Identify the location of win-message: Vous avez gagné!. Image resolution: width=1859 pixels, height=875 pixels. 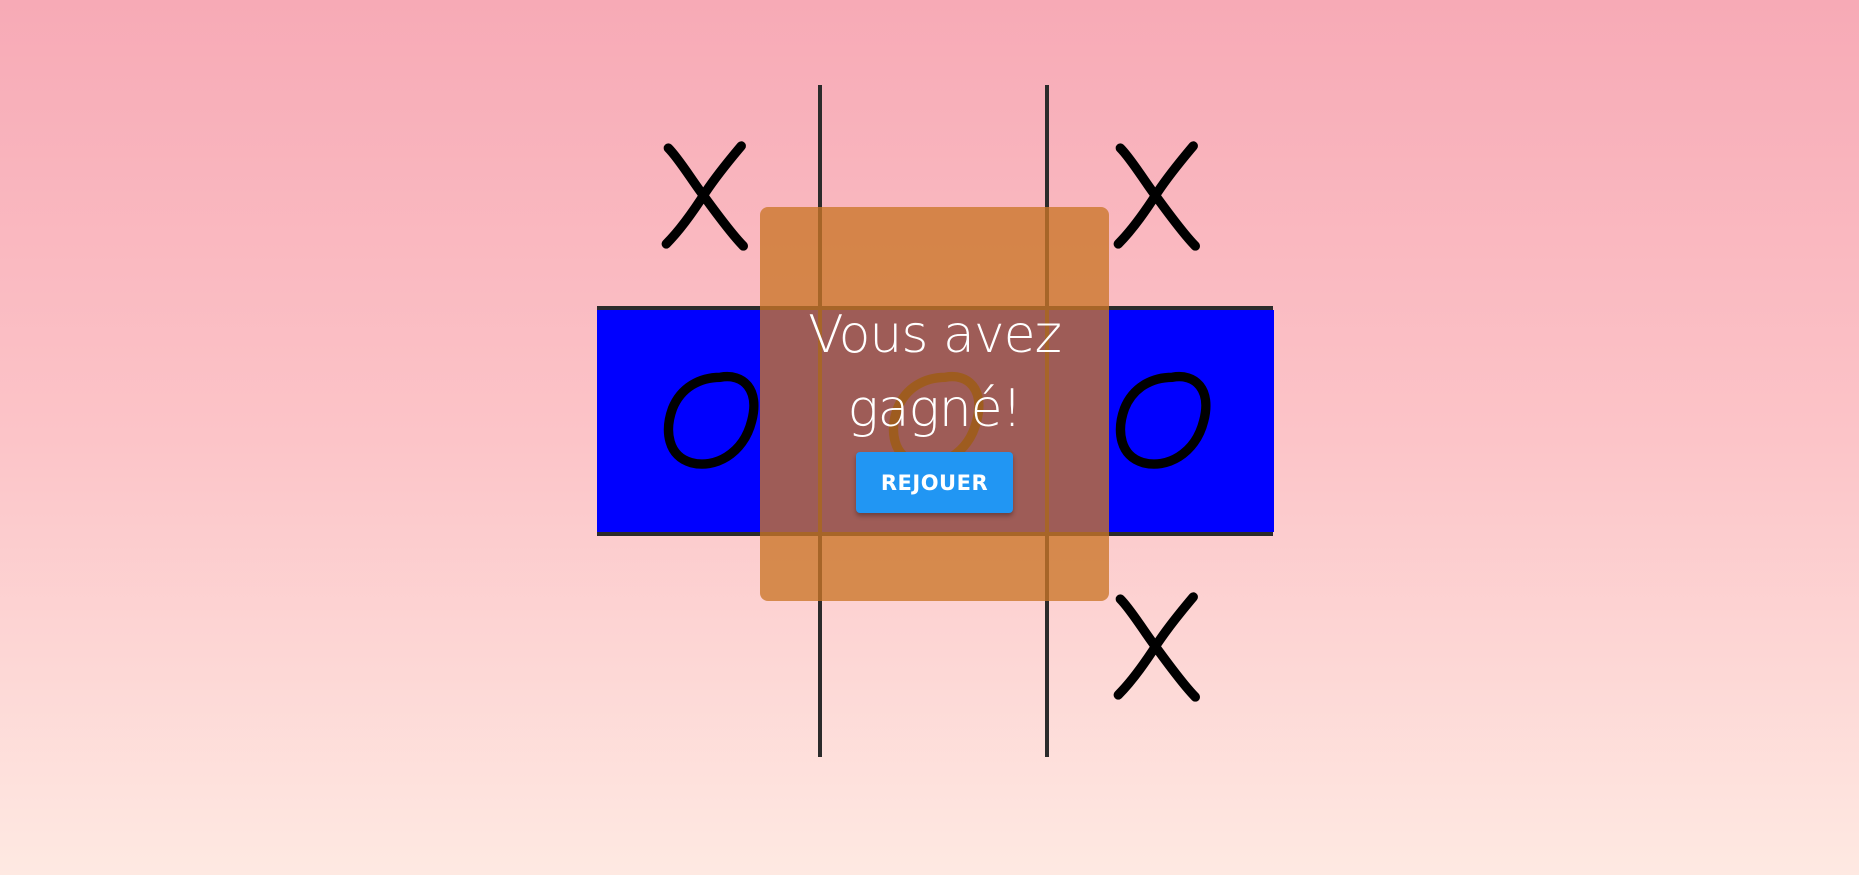
(935, 372).